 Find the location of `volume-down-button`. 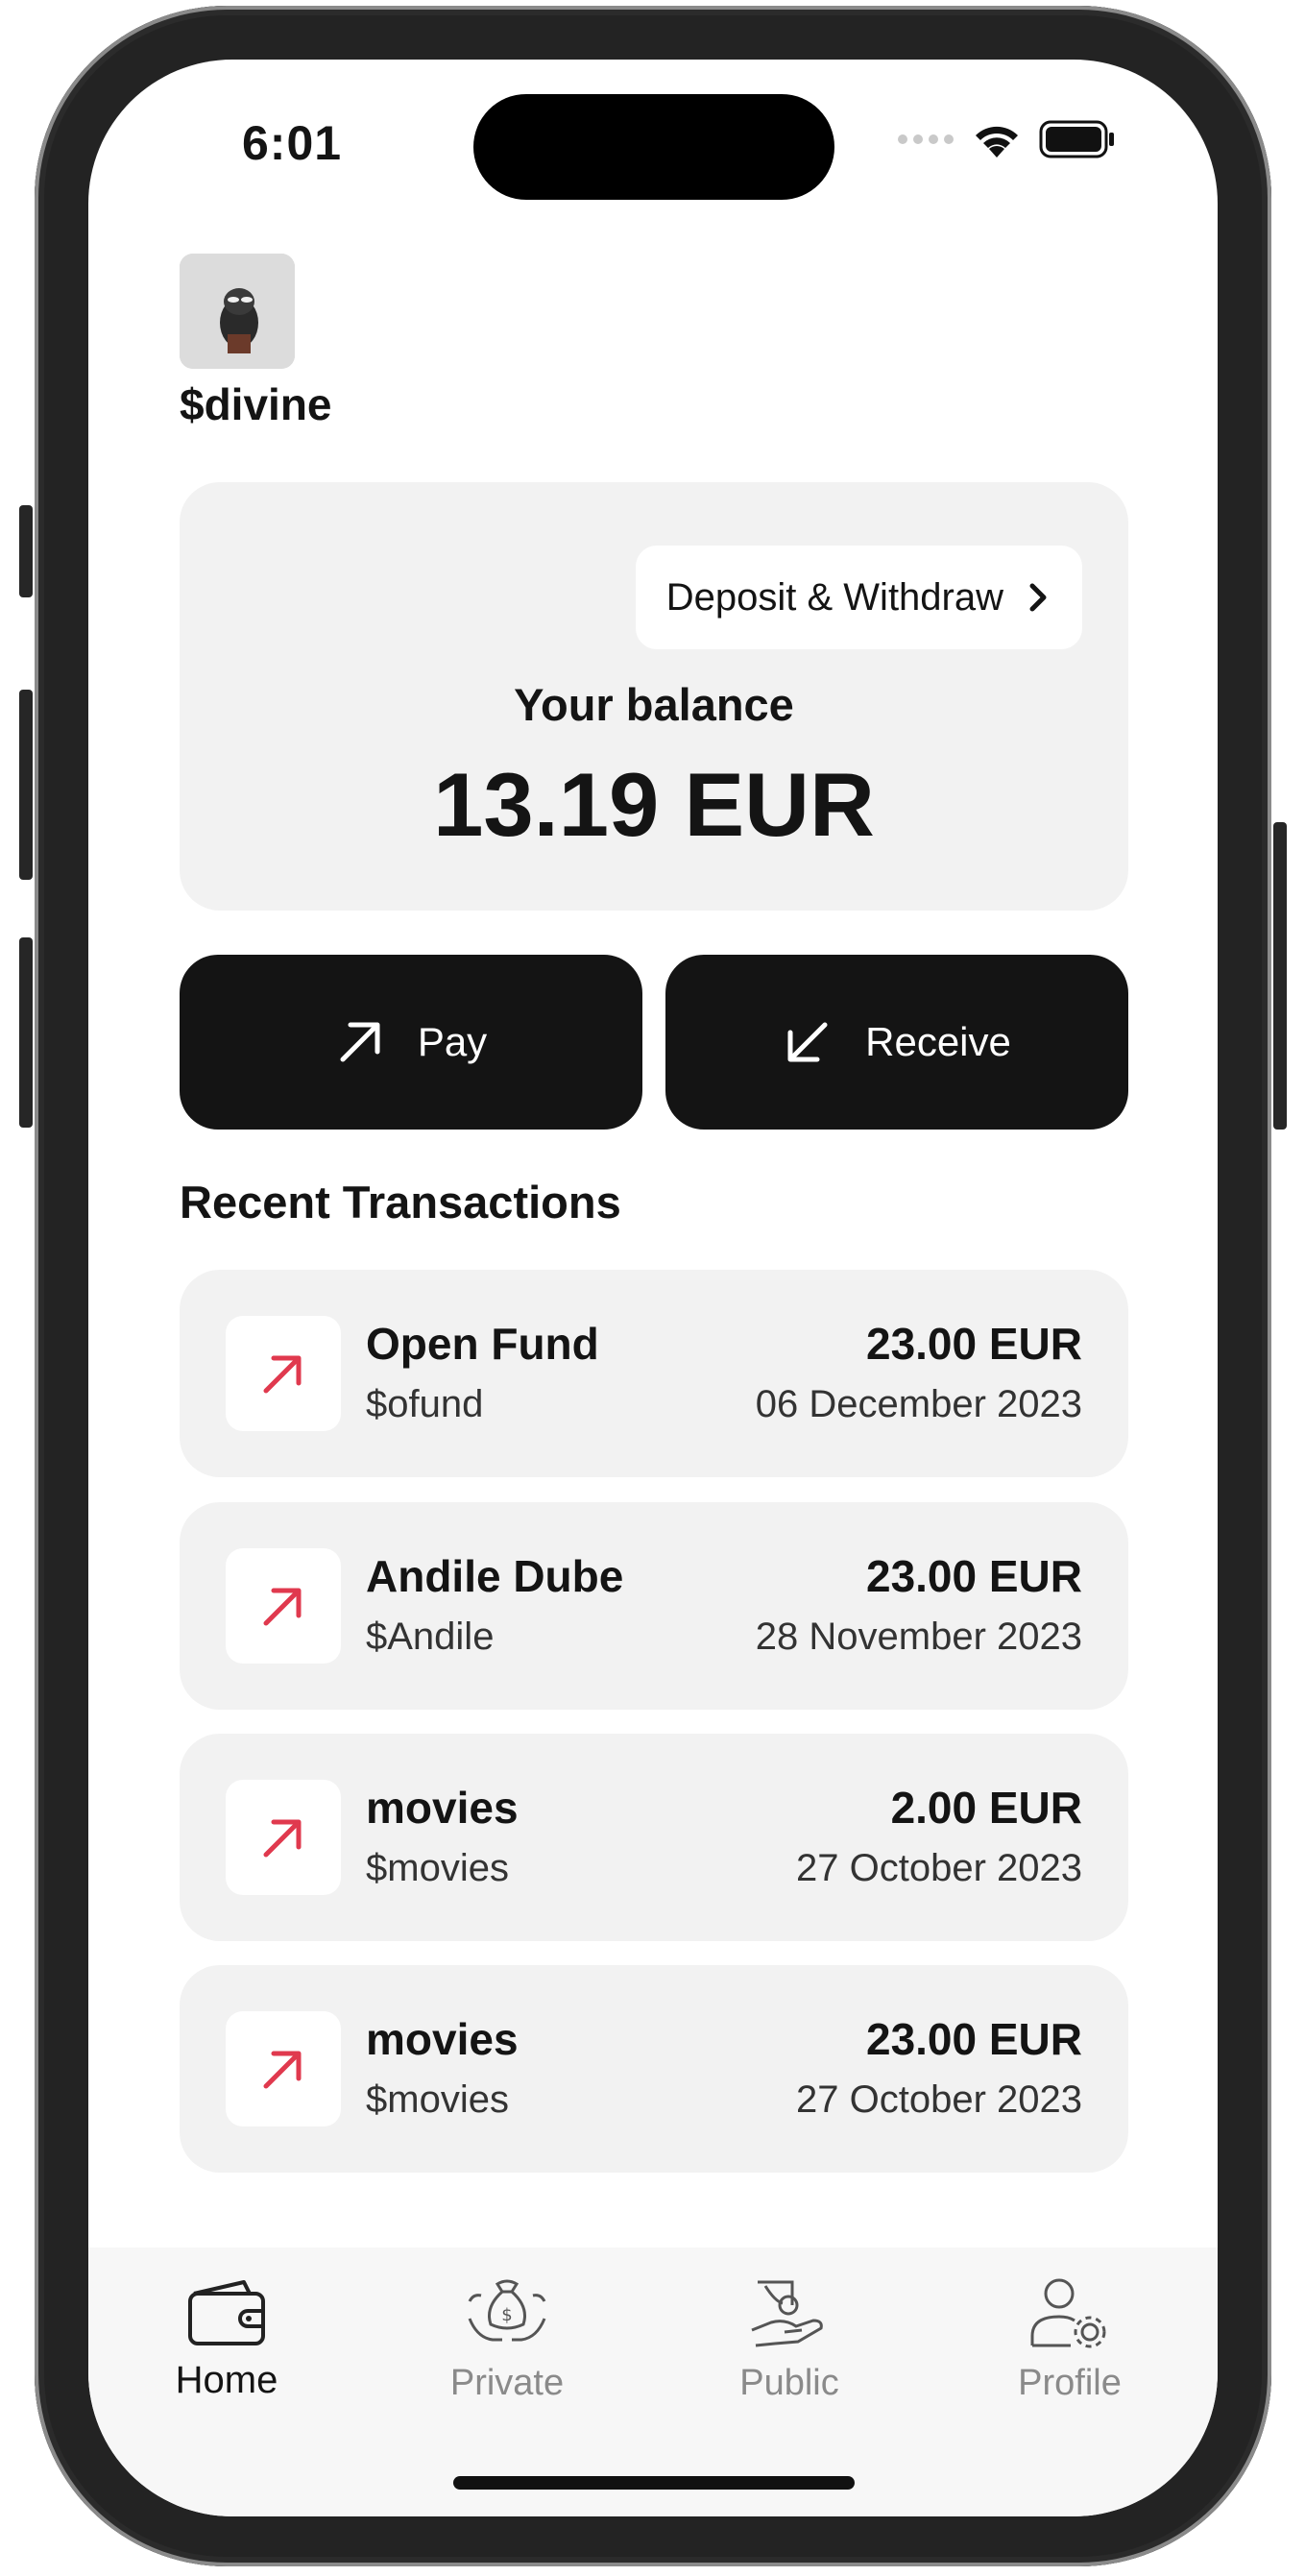

volume-down-button is located at coordinates (26, 1032).